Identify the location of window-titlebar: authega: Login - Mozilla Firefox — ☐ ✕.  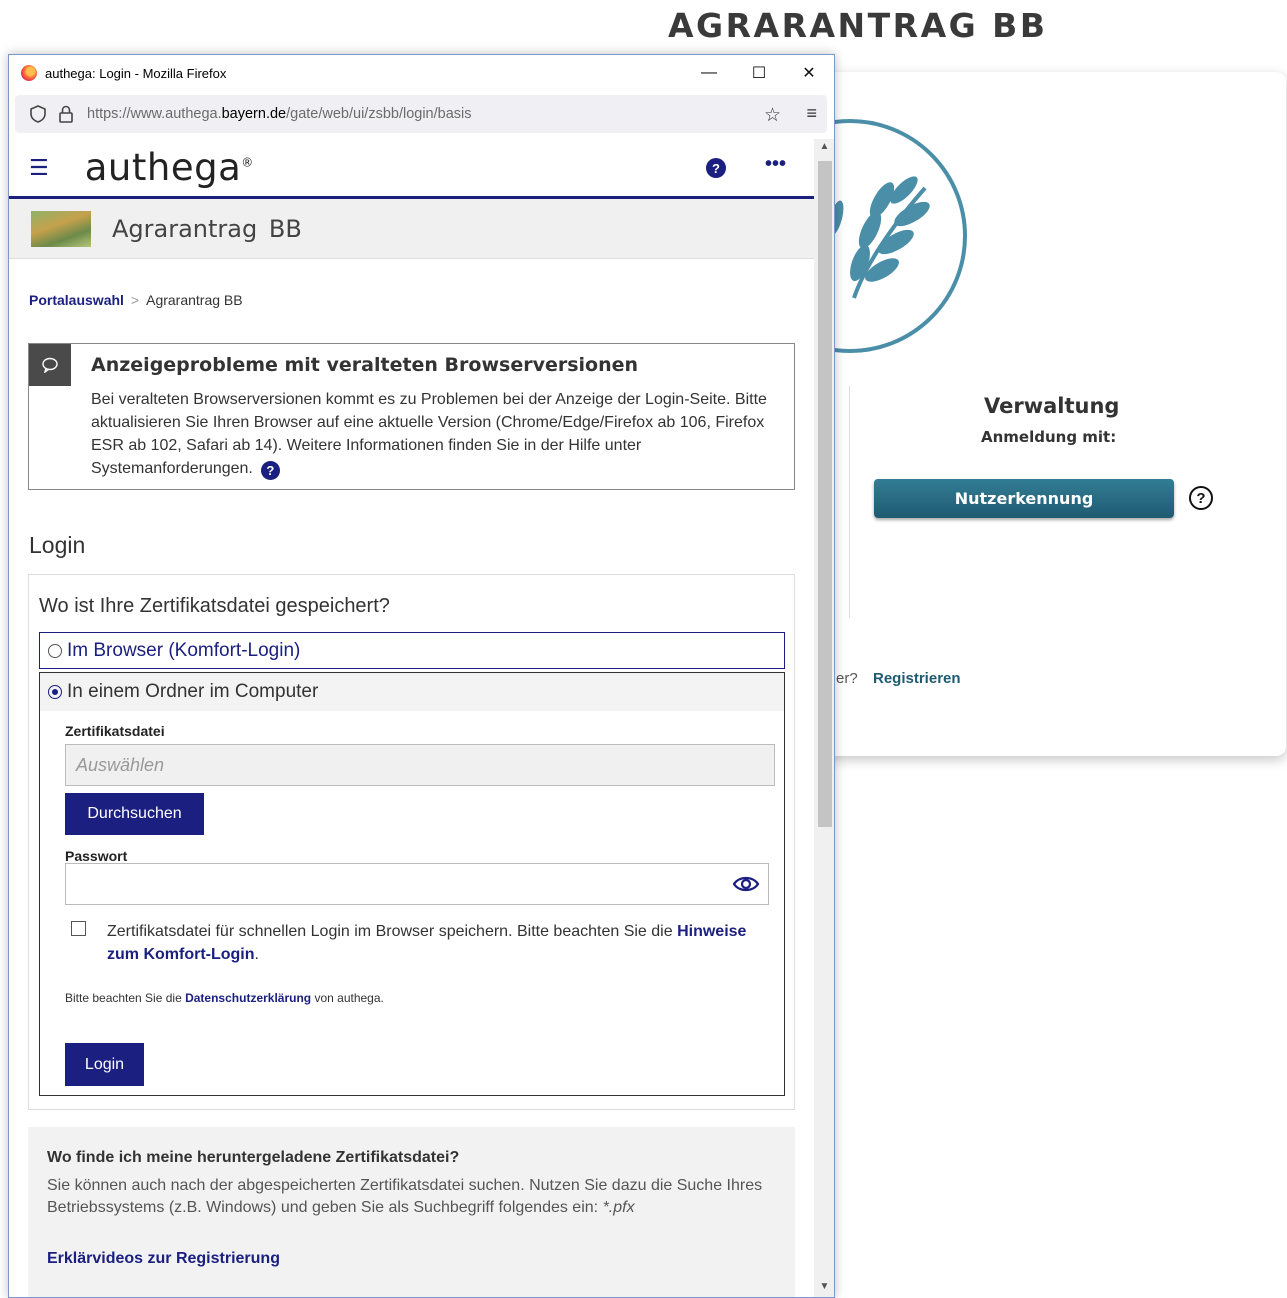
(421, 73).